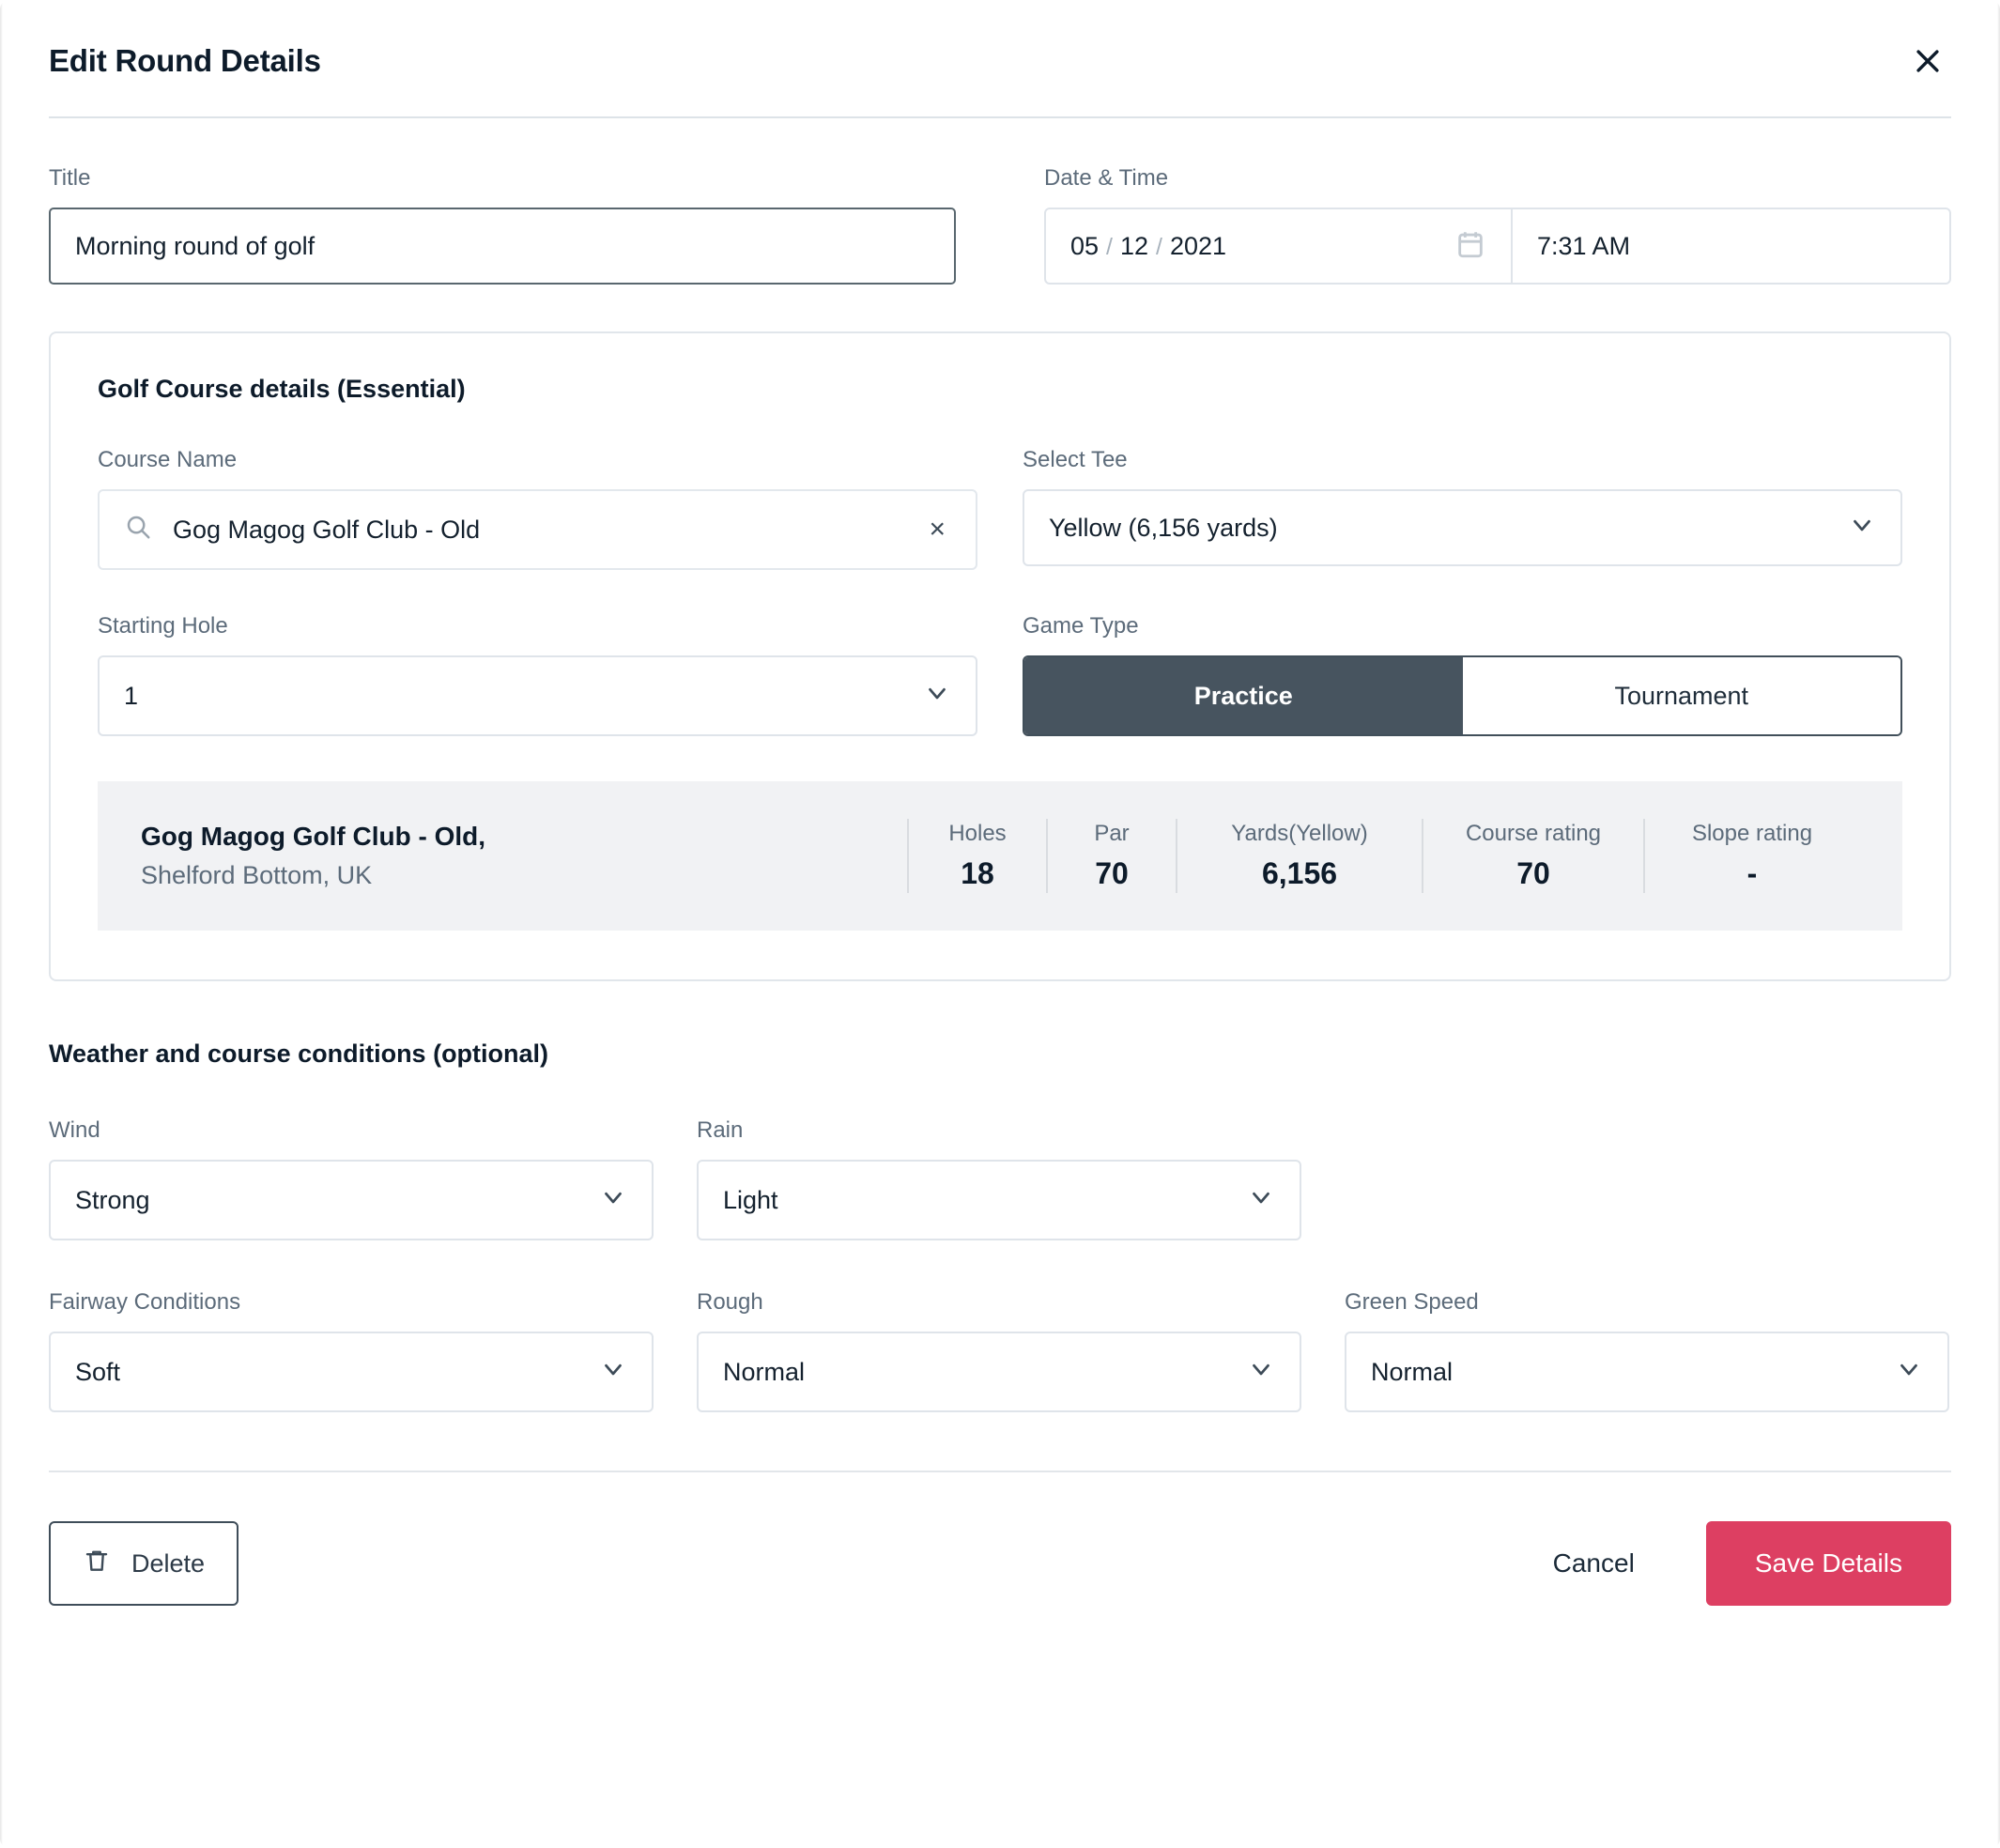 The width and height of the screenshot is (2000, 1848). I want to click on datetime-group: 05 / 12 / 2021 7:31 AM, so click(1497, 246).